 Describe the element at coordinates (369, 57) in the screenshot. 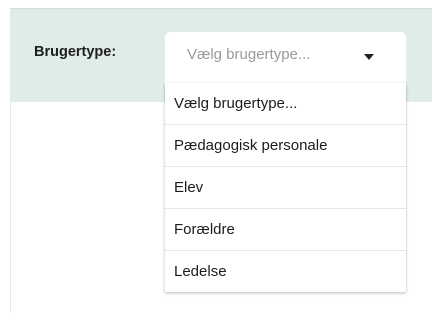

I see `caret-down-icon` at that location.